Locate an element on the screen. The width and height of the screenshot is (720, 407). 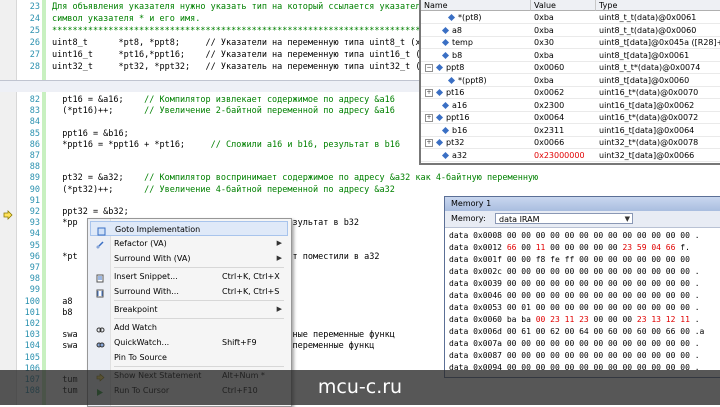
watch-row: + pt32 0x0066 uint32_t*(data)@0x0078 is located at coordinates (570, 143).